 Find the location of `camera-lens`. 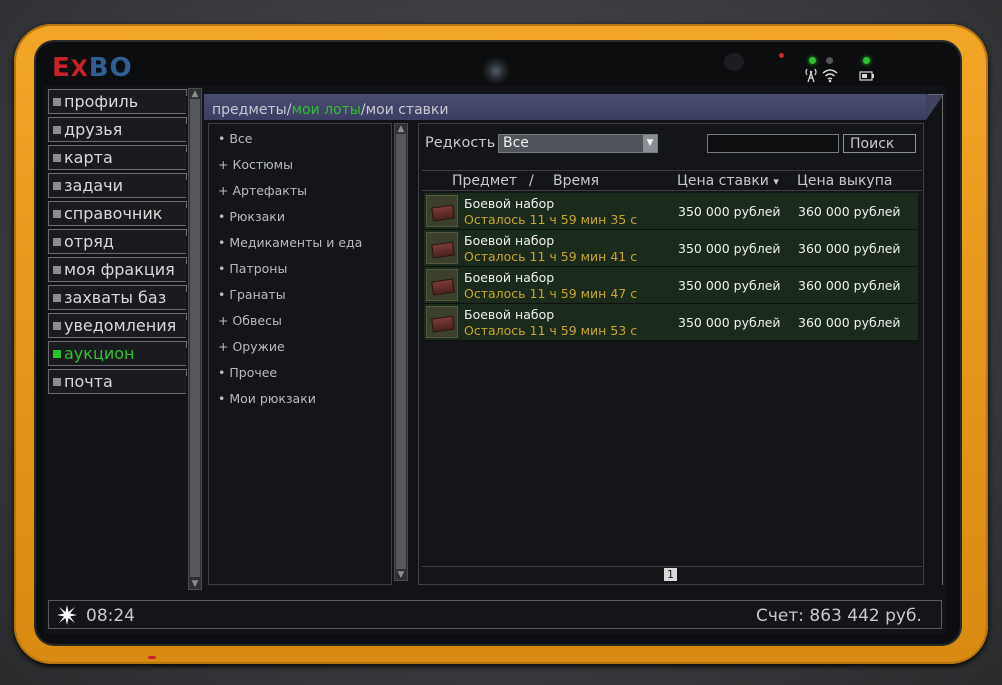

camera-lens is located at coordinates (496, 71).